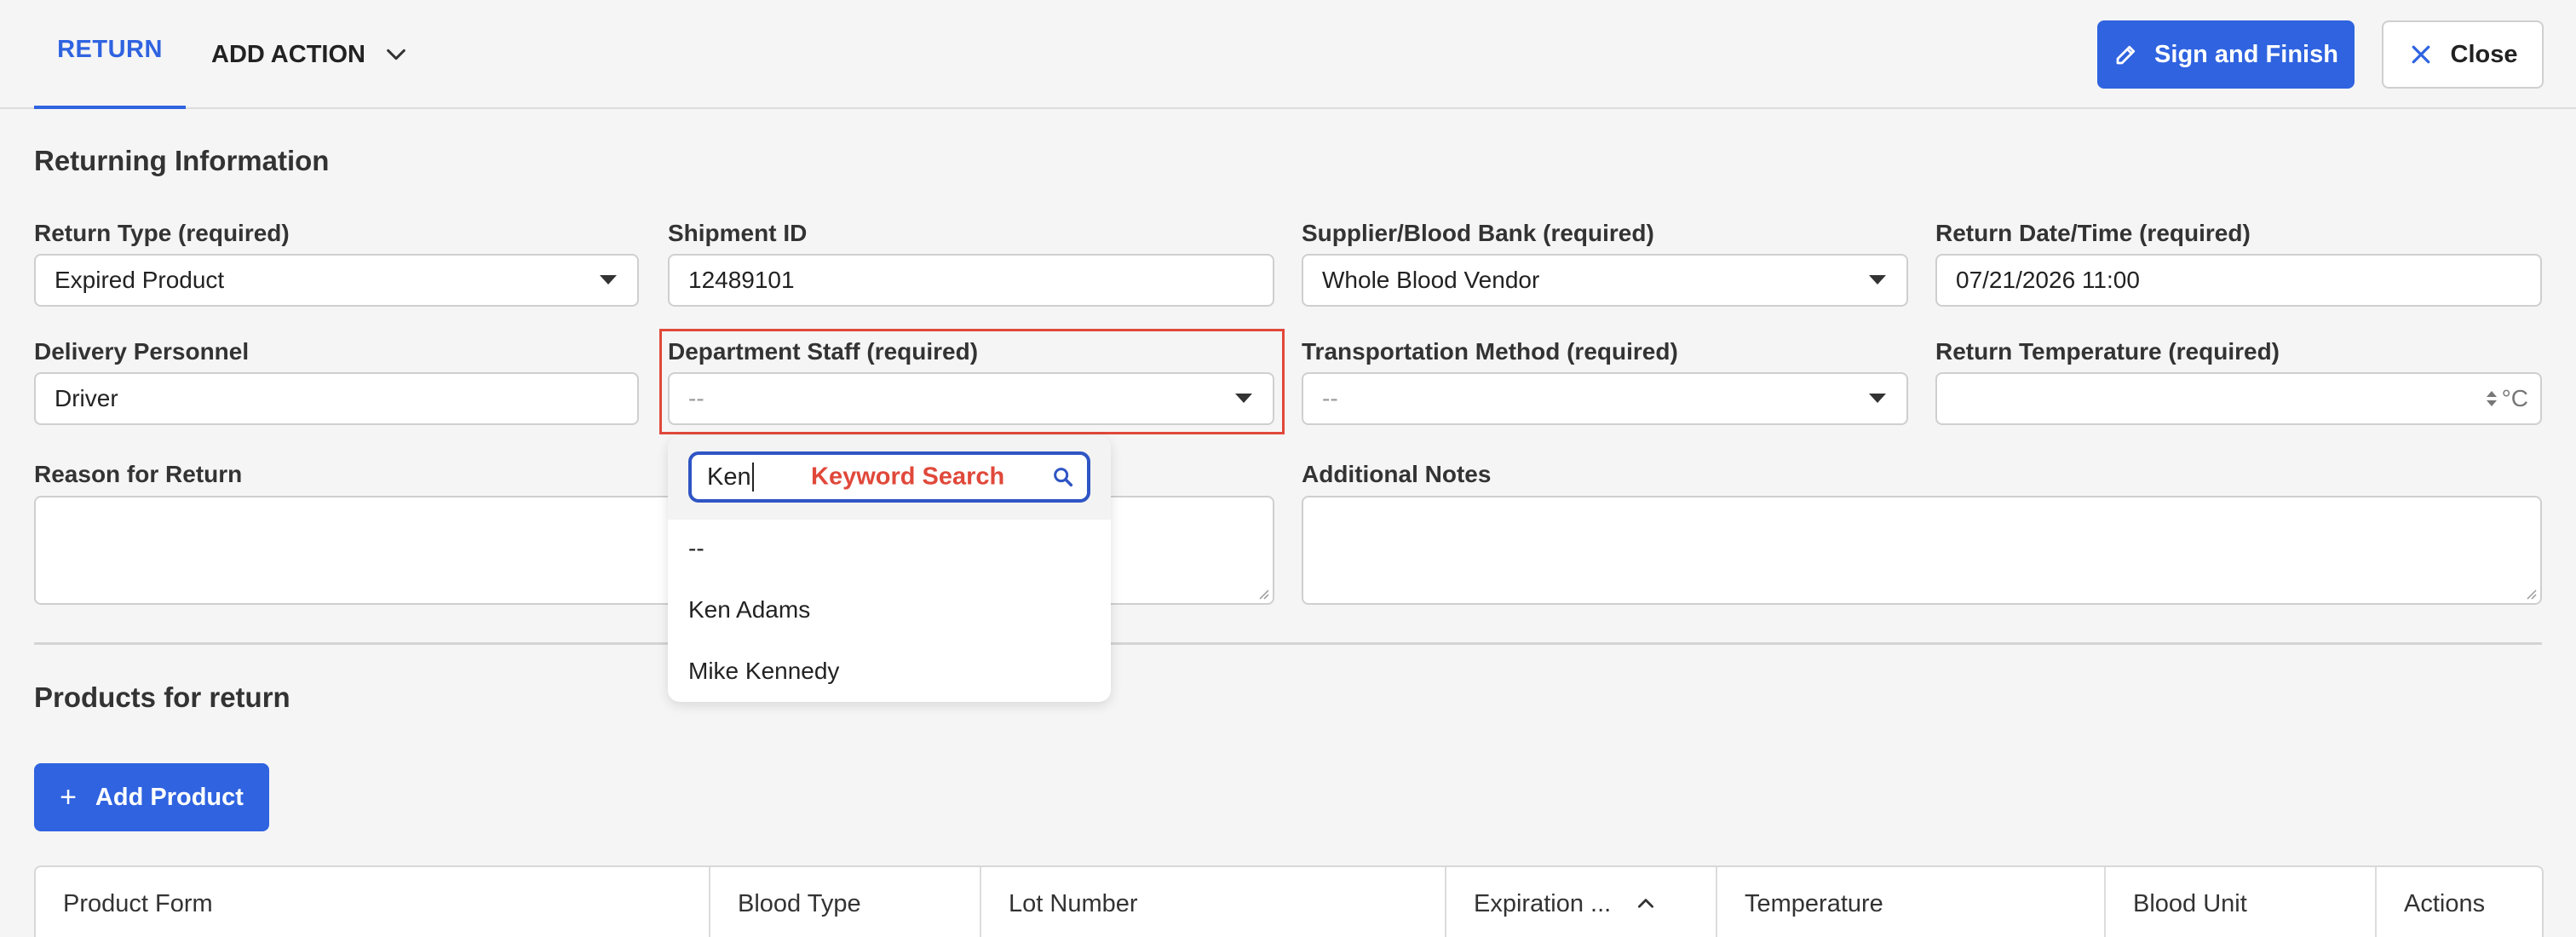  I want to click on tab-return: RETURN, so click(110, 54).